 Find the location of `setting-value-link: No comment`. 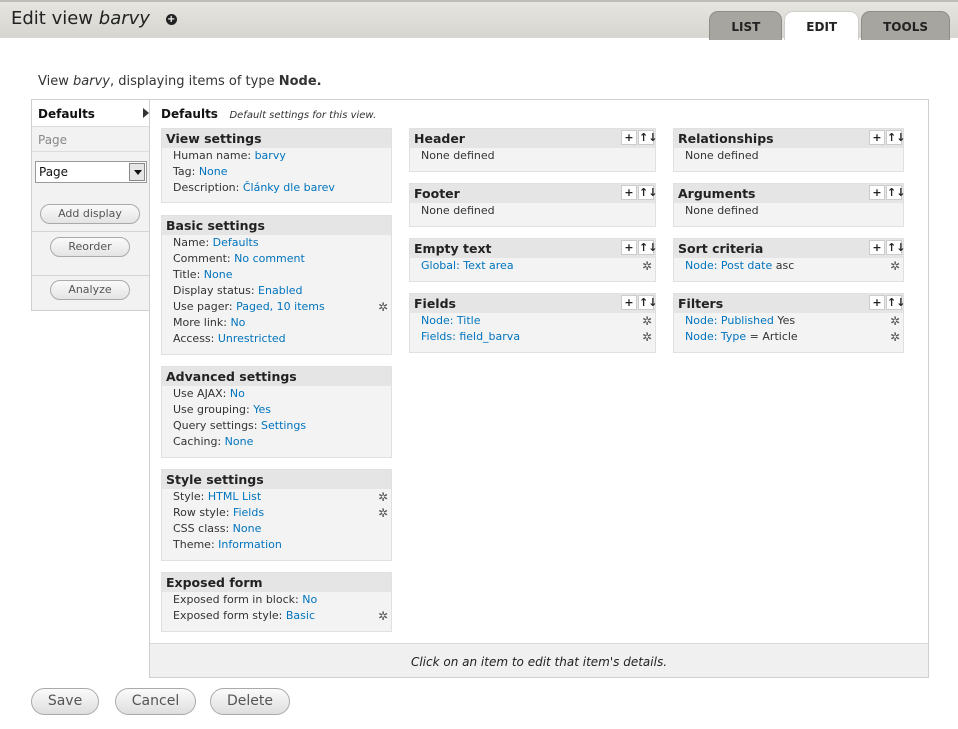

setting-value-link: No comment is located at coordinates (269, 258).